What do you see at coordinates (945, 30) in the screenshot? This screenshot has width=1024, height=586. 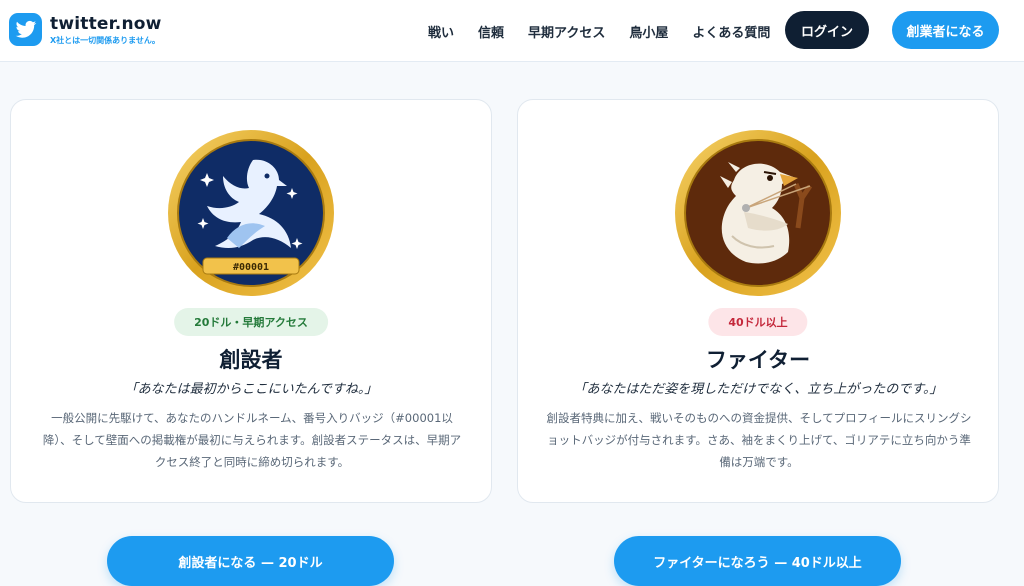 I see `become-founder-header-button: 創業者になる` at bounding box center [945, 30].